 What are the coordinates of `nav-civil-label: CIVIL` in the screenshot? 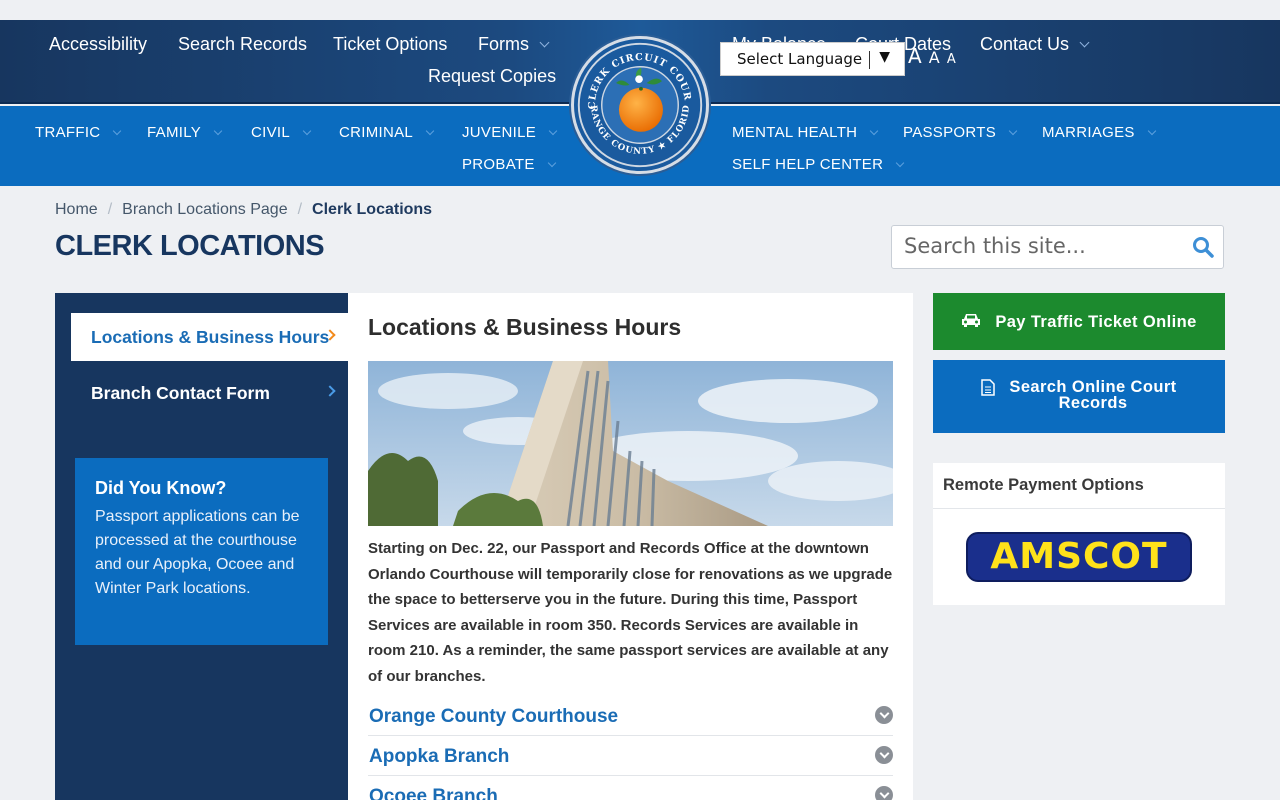 It's located at (271, 132).